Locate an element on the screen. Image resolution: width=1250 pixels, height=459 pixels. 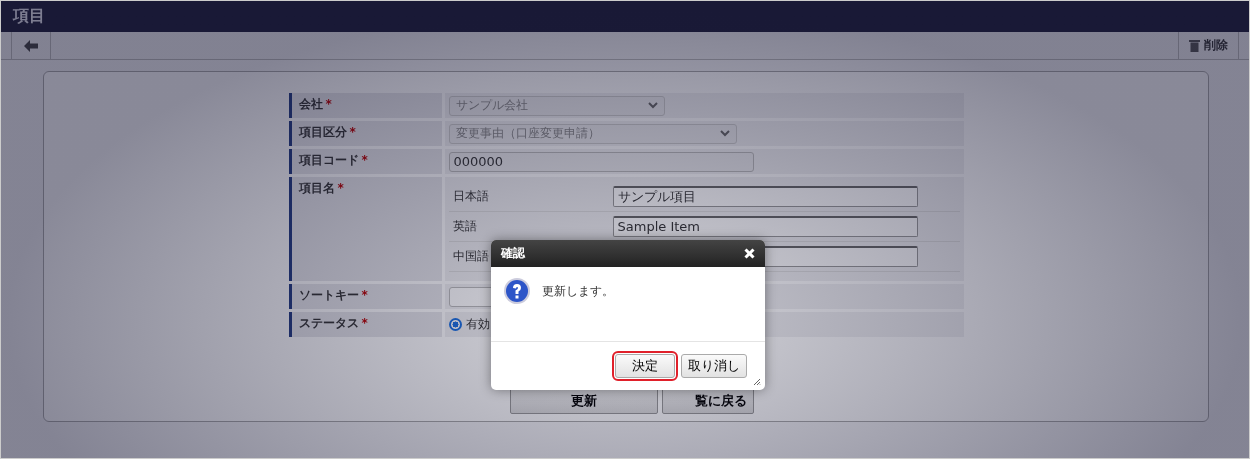
dialog-message: 更新します。 is located at coordinates (578, 291).